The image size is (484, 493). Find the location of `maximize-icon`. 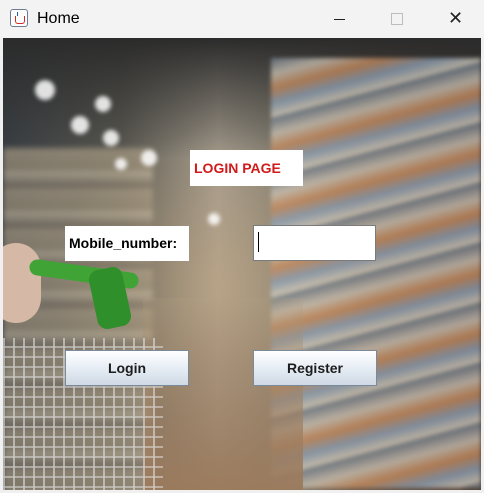

maximize-icon is located at coordinates (397, 19).